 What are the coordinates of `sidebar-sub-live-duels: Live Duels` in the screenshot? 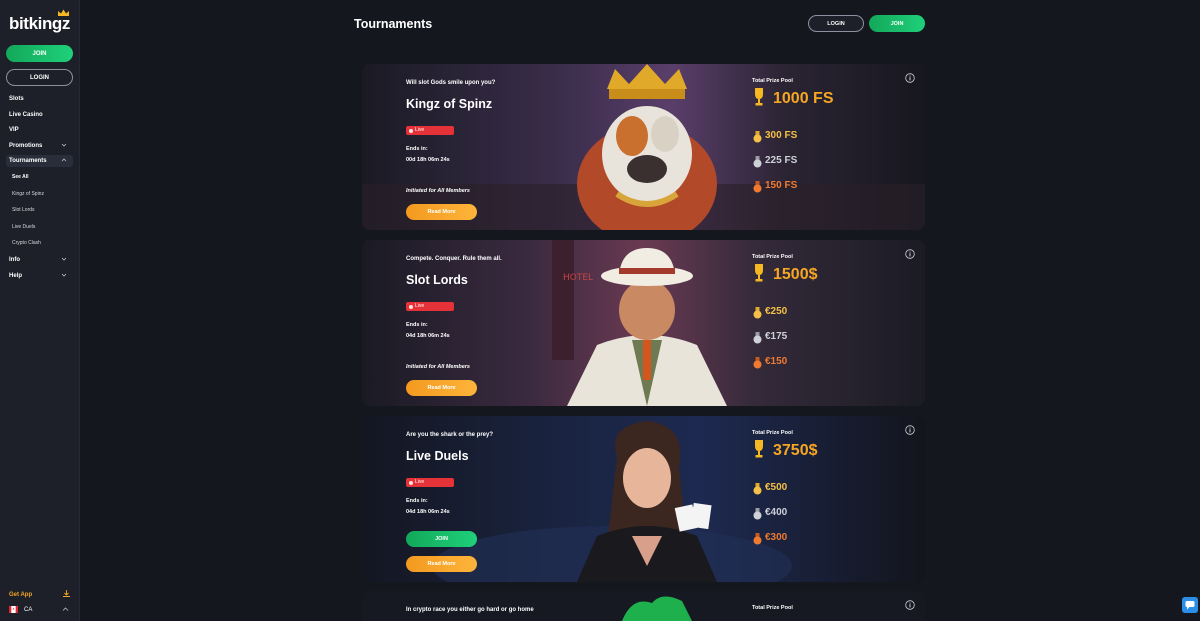 It's located at (23, 227).